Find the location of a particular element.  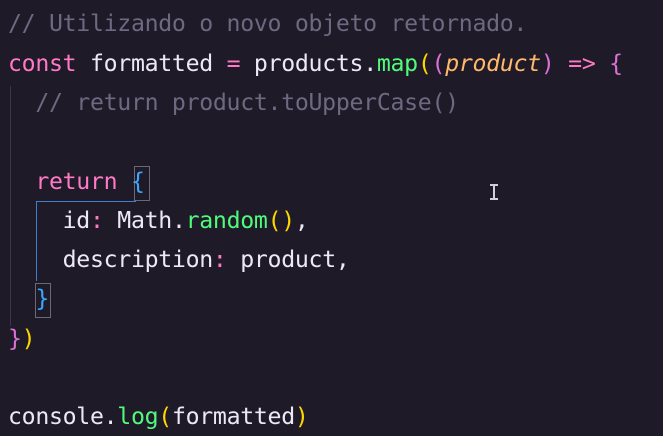

code-line: // Utilizando o novo objeto retornado. is located at coordinates (267, 23).